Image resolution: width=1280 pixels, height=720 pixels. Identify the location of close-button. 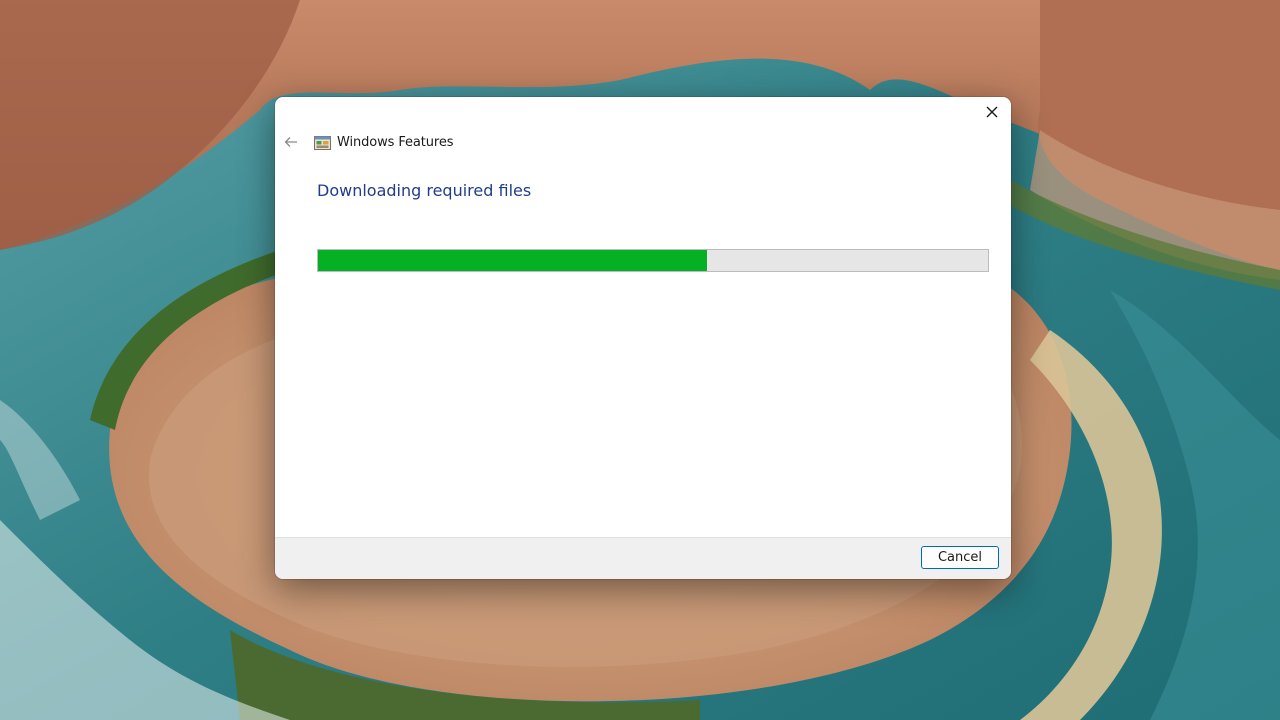
(992, 112).